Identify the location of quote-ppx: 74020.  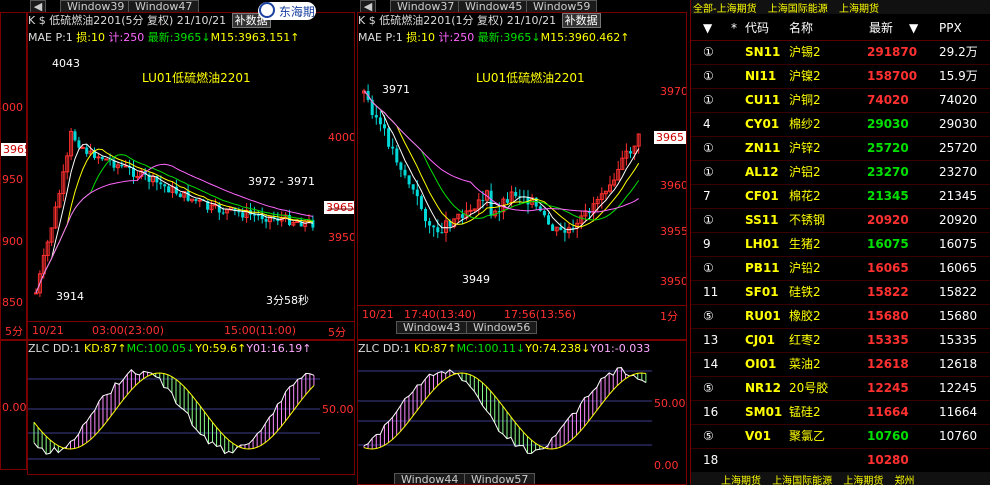
(958, 100).